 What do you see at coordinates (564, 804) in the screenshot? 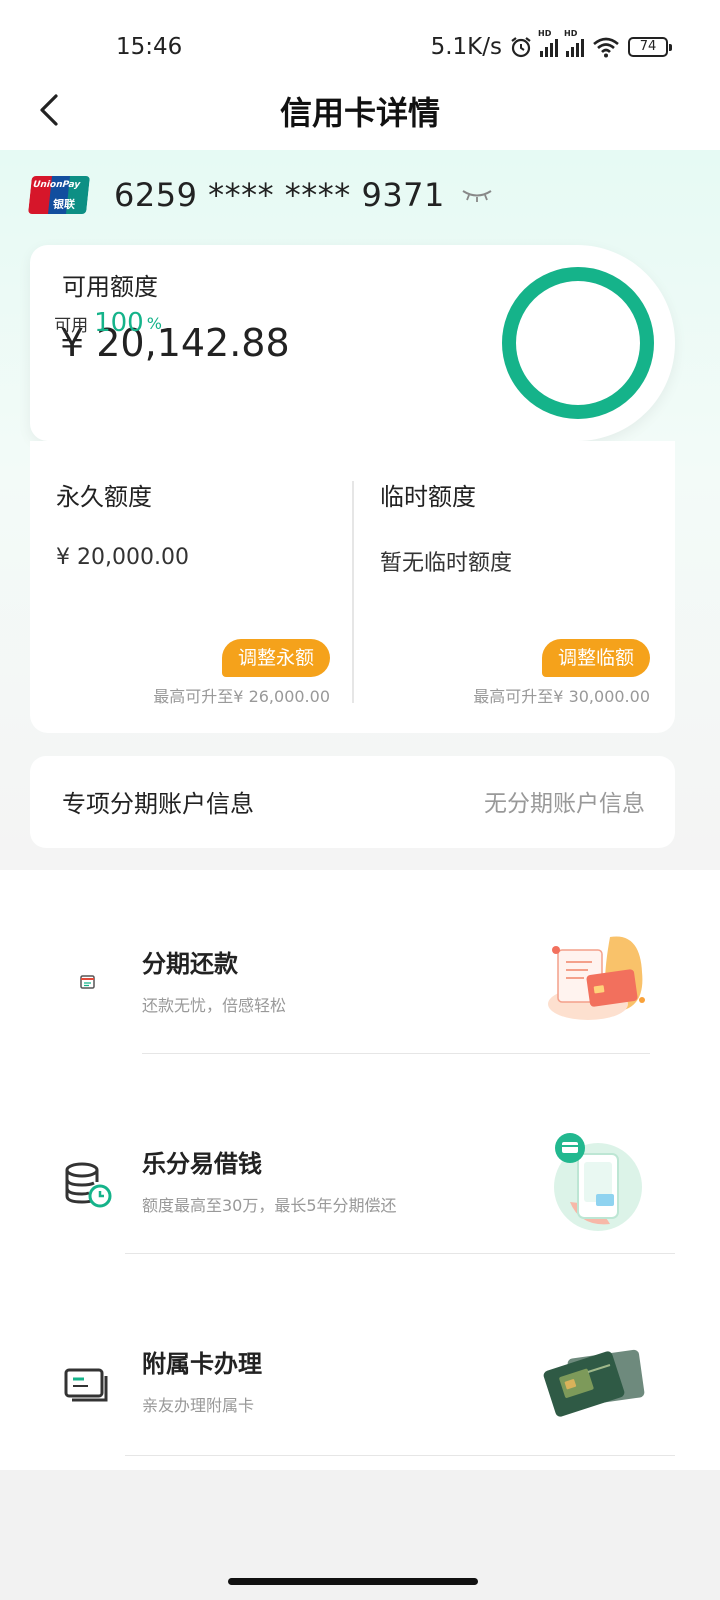
I see `installment-account-value: 无分期账户信息` at bounding box center [564, 804].